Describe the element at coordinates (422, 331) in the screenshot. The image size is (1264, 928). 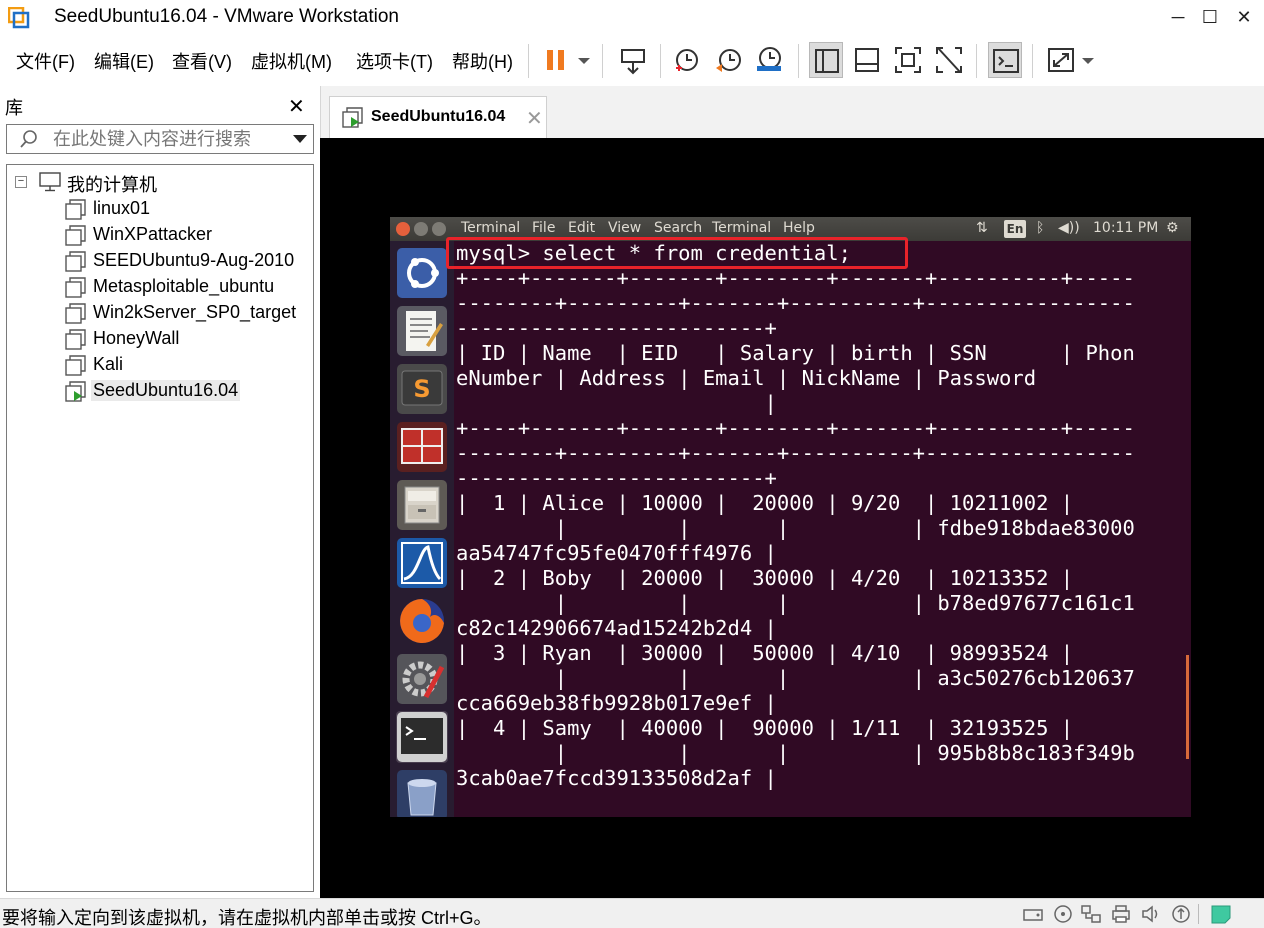
I see `launcher-text-editor` at that location.